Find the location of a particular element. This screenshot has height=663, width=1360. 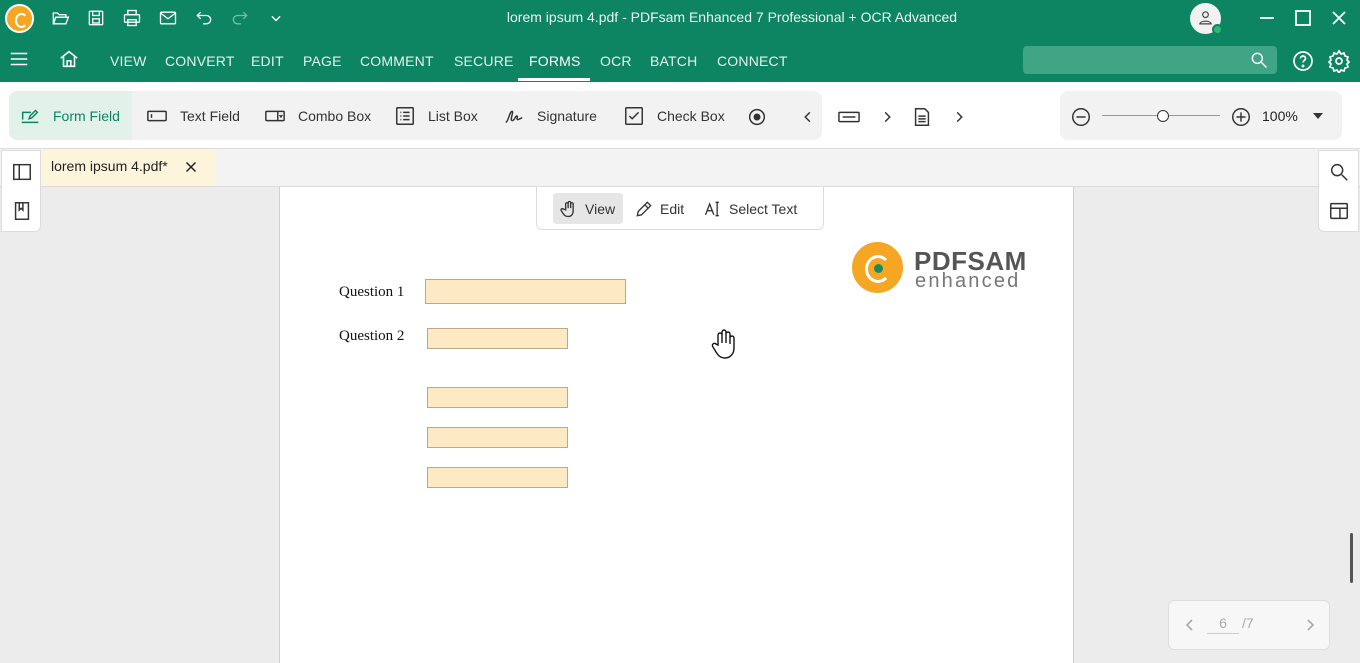

radio-button-icon is located at coordinates (757, 117).